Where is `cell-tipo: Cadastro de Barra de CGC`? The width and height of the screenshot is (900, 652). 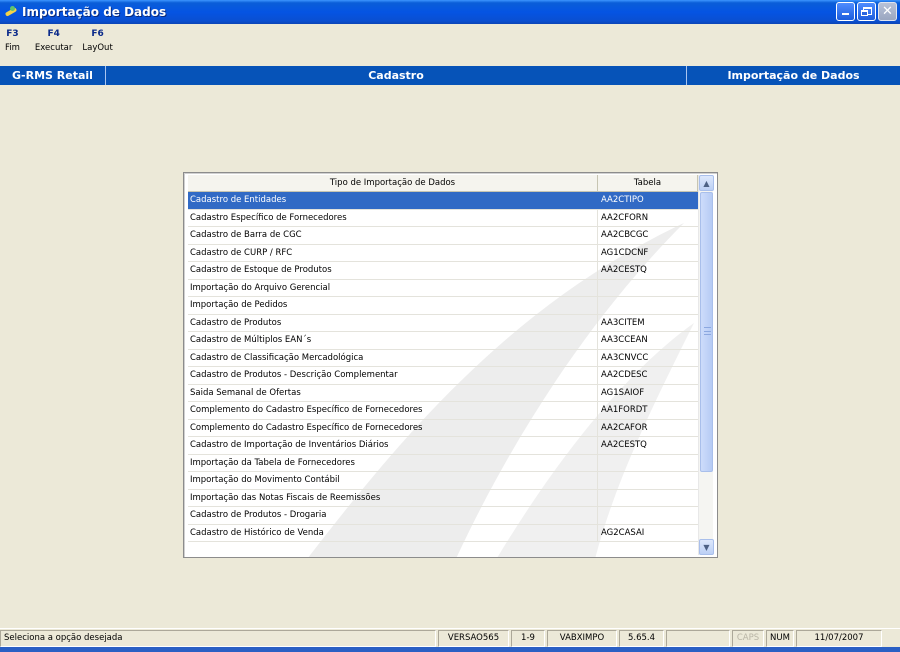 cell-tipo: Cadastro de Barra de CGC is located at coordinates (393, 235).